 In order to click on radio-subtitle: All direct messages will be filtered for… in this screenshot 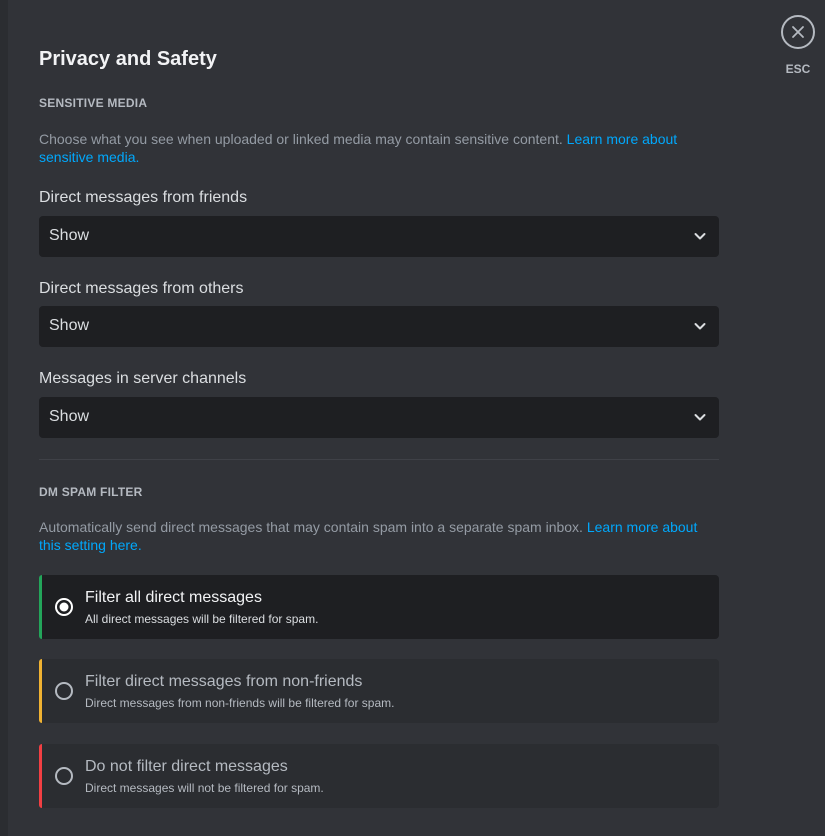, I will do `click(202, 619)`.